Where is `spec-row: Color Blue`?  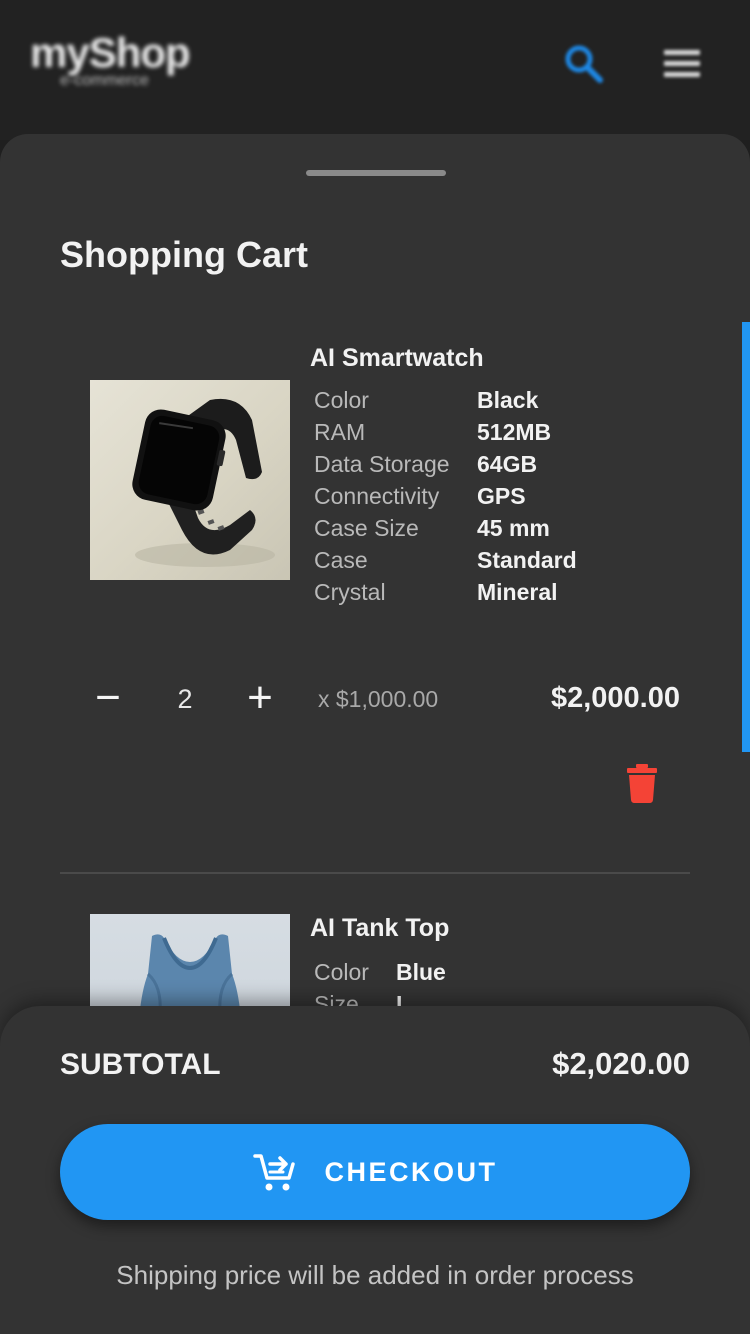
spec-row: Color Blue is located at coordinates (380, 972).